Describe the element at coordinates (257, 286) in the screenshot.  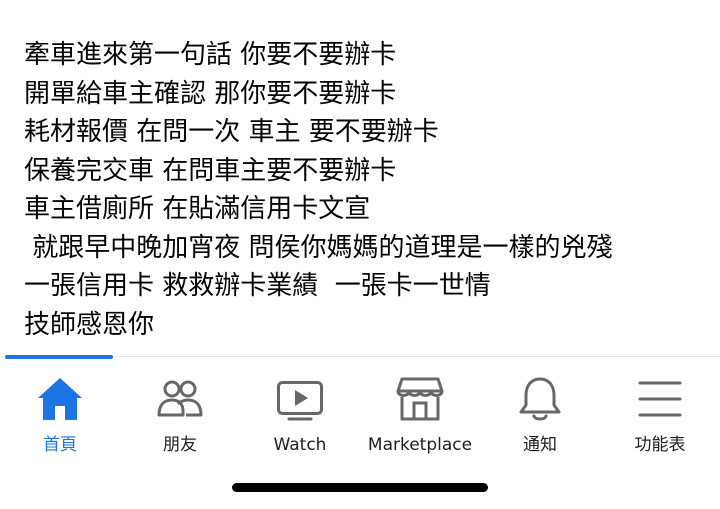
I see `post-line: 一張信用卡 救救辦卡業績 一張卡一世情` at that location.